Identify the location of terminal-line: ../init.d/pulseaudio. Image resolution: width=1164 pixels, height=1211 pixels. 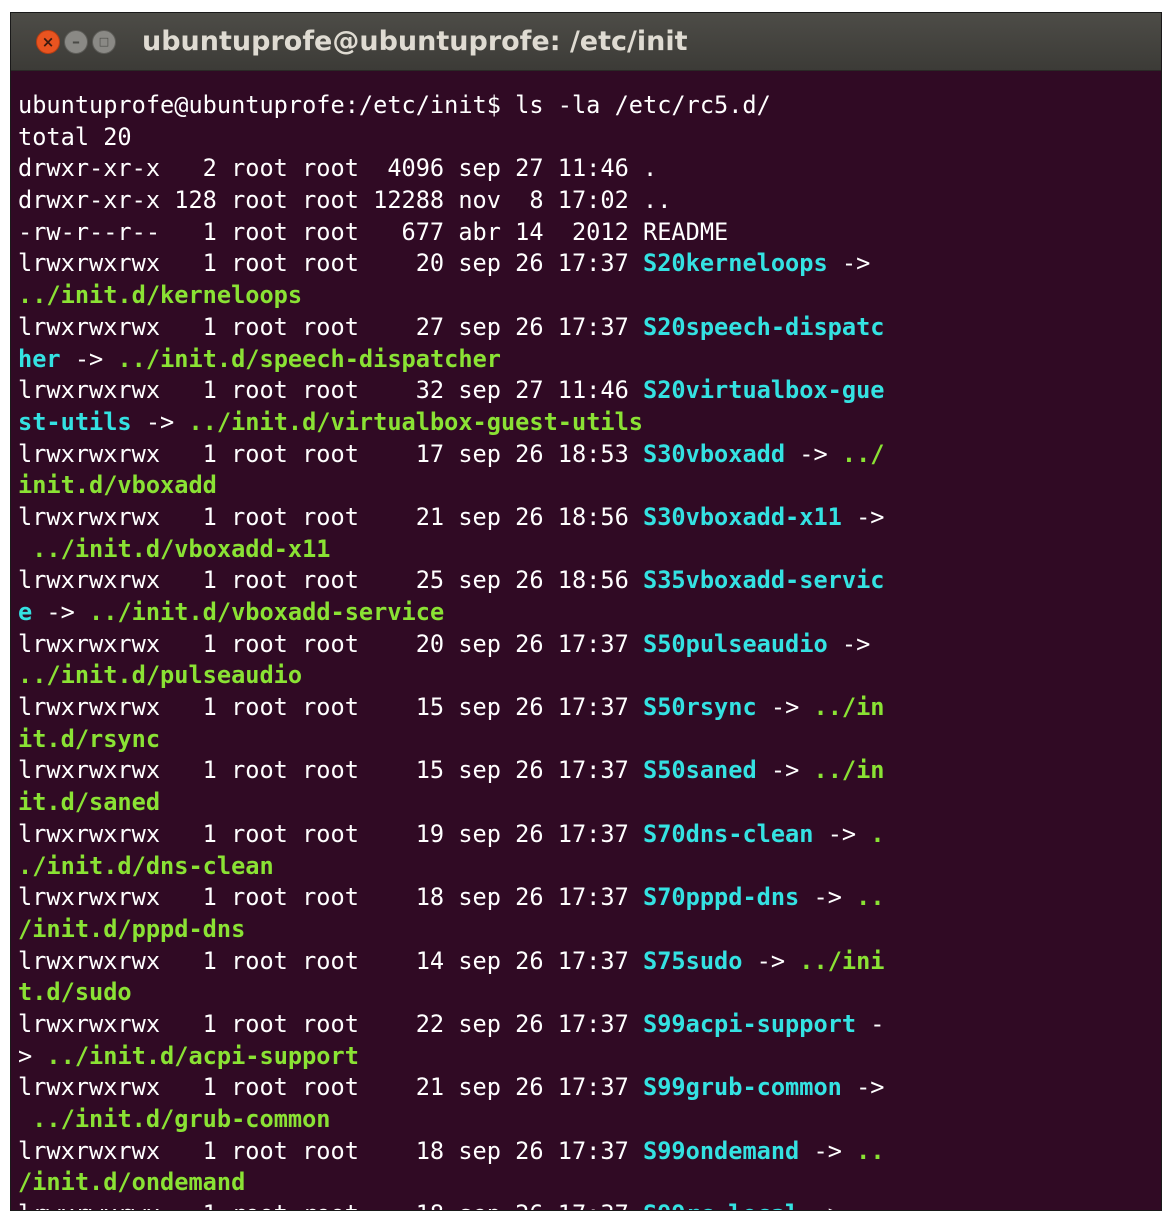
(589, 676).